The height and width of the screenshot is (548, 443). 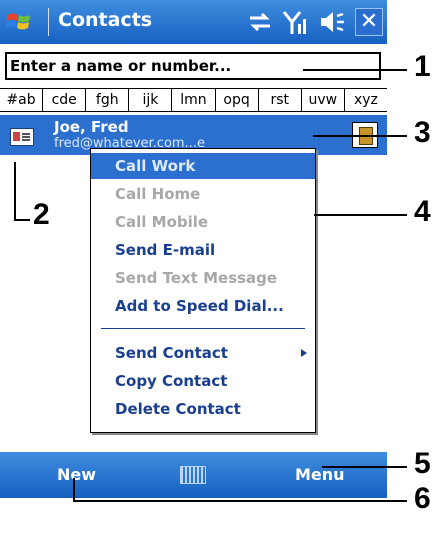 What do you see at coordinates (74, 489) in the screenshot?
I see `callout-line-6-vertical` at bounding box center [74, 489].